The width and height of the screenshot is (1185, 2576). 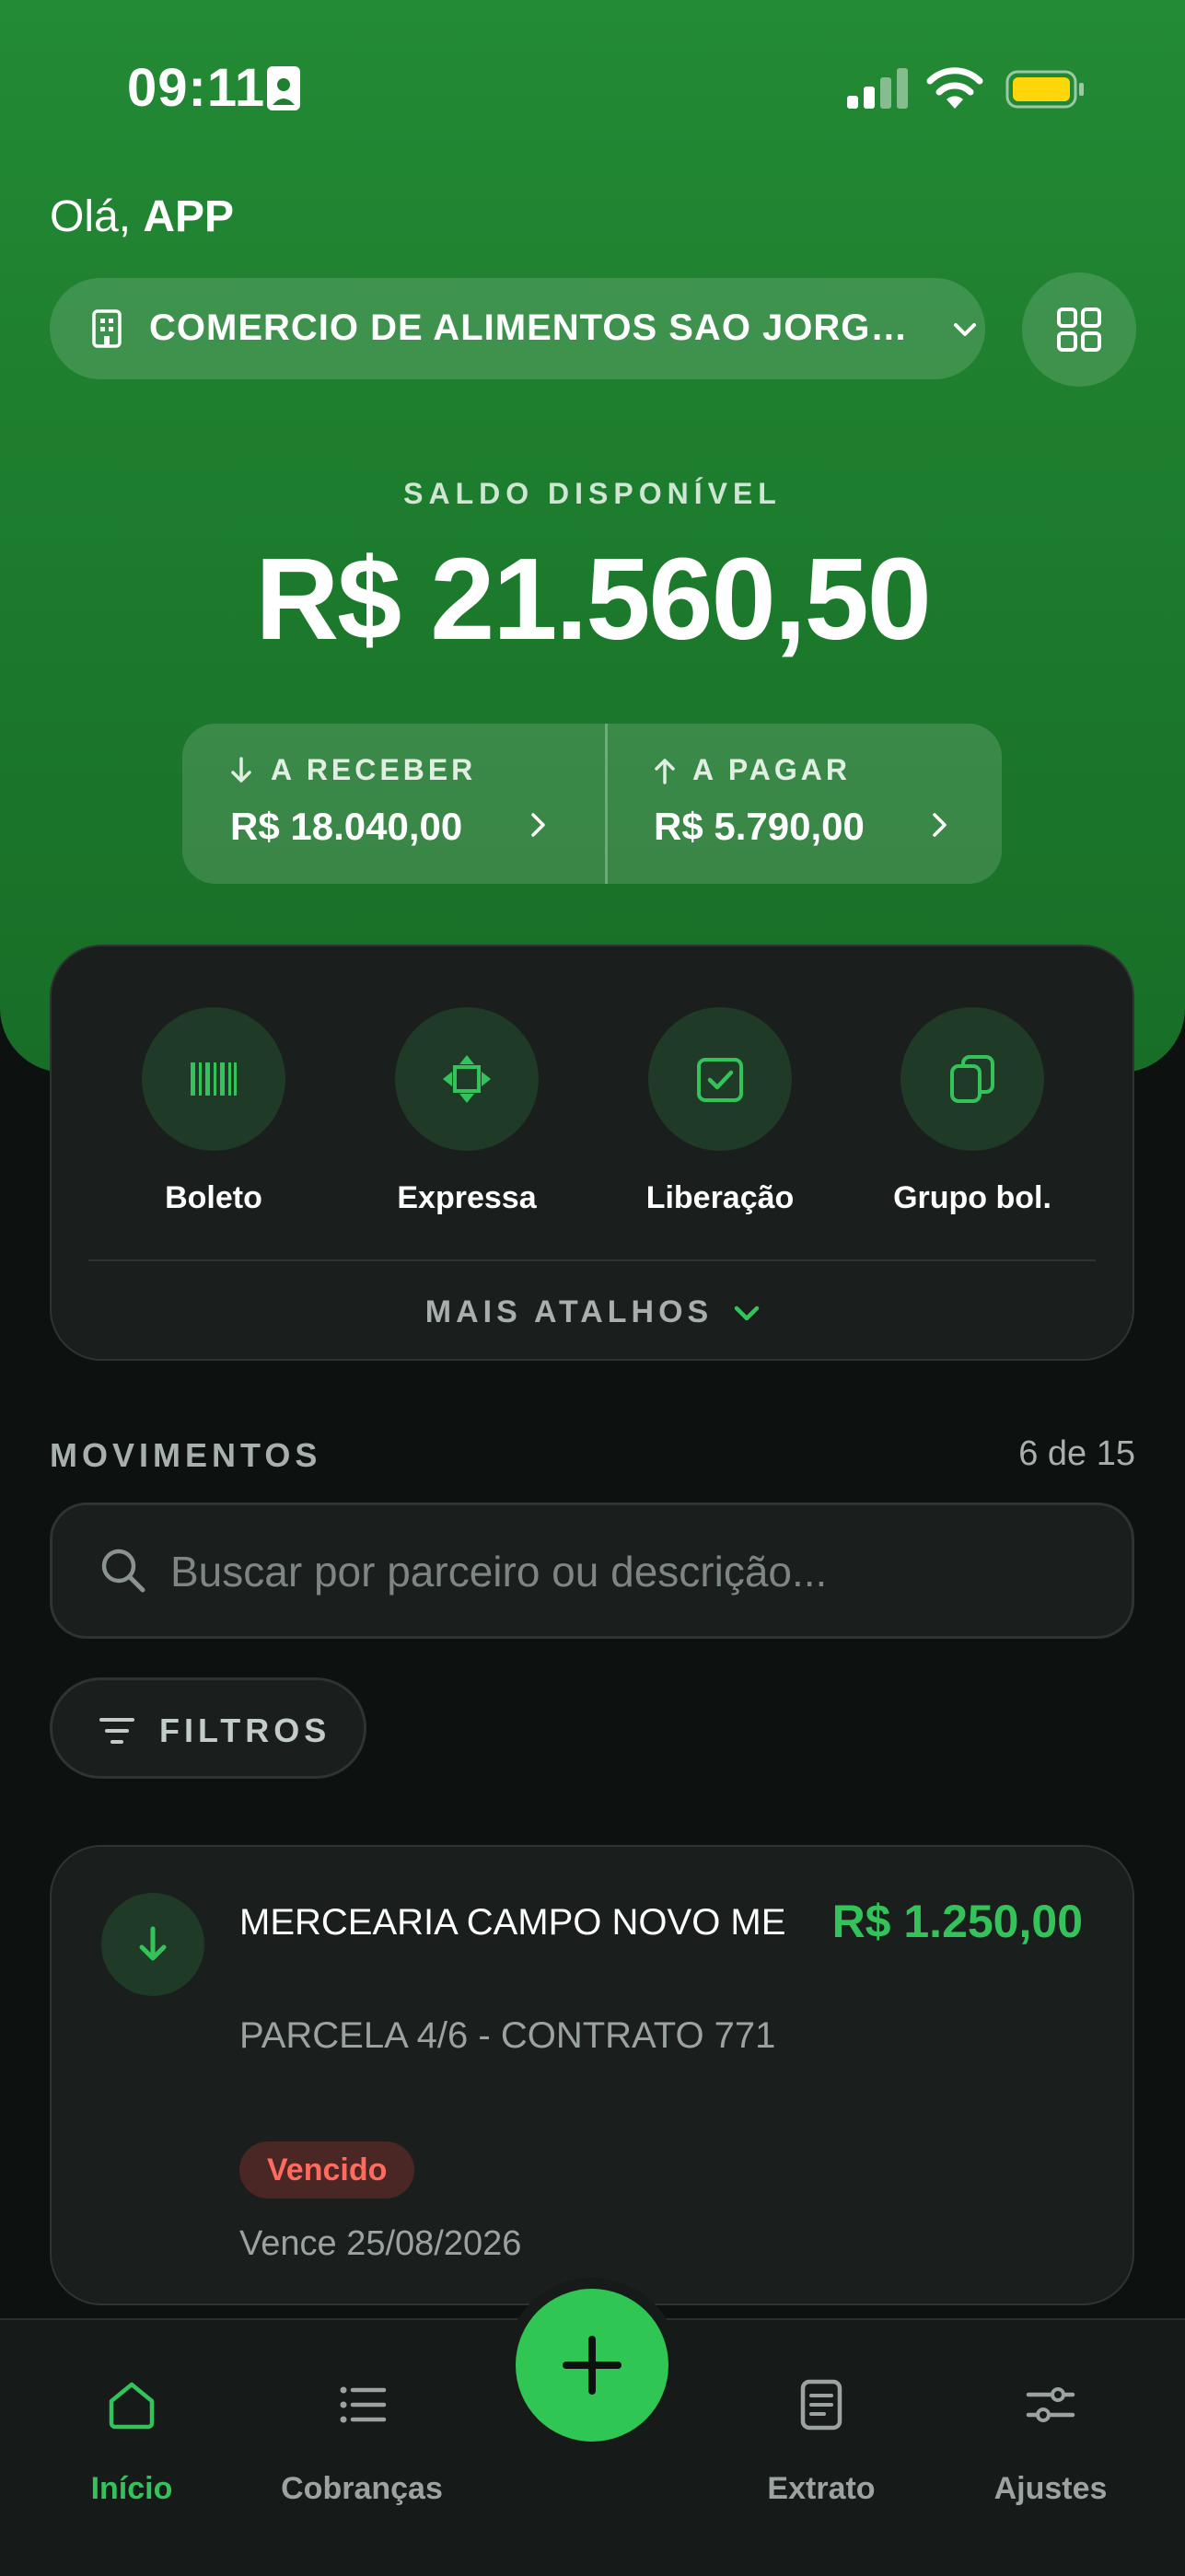 What do you see at coordinates (374, 769) in the screenshot?
I see `receivable-label: A RECEBER` at bounding box center [374, 769].